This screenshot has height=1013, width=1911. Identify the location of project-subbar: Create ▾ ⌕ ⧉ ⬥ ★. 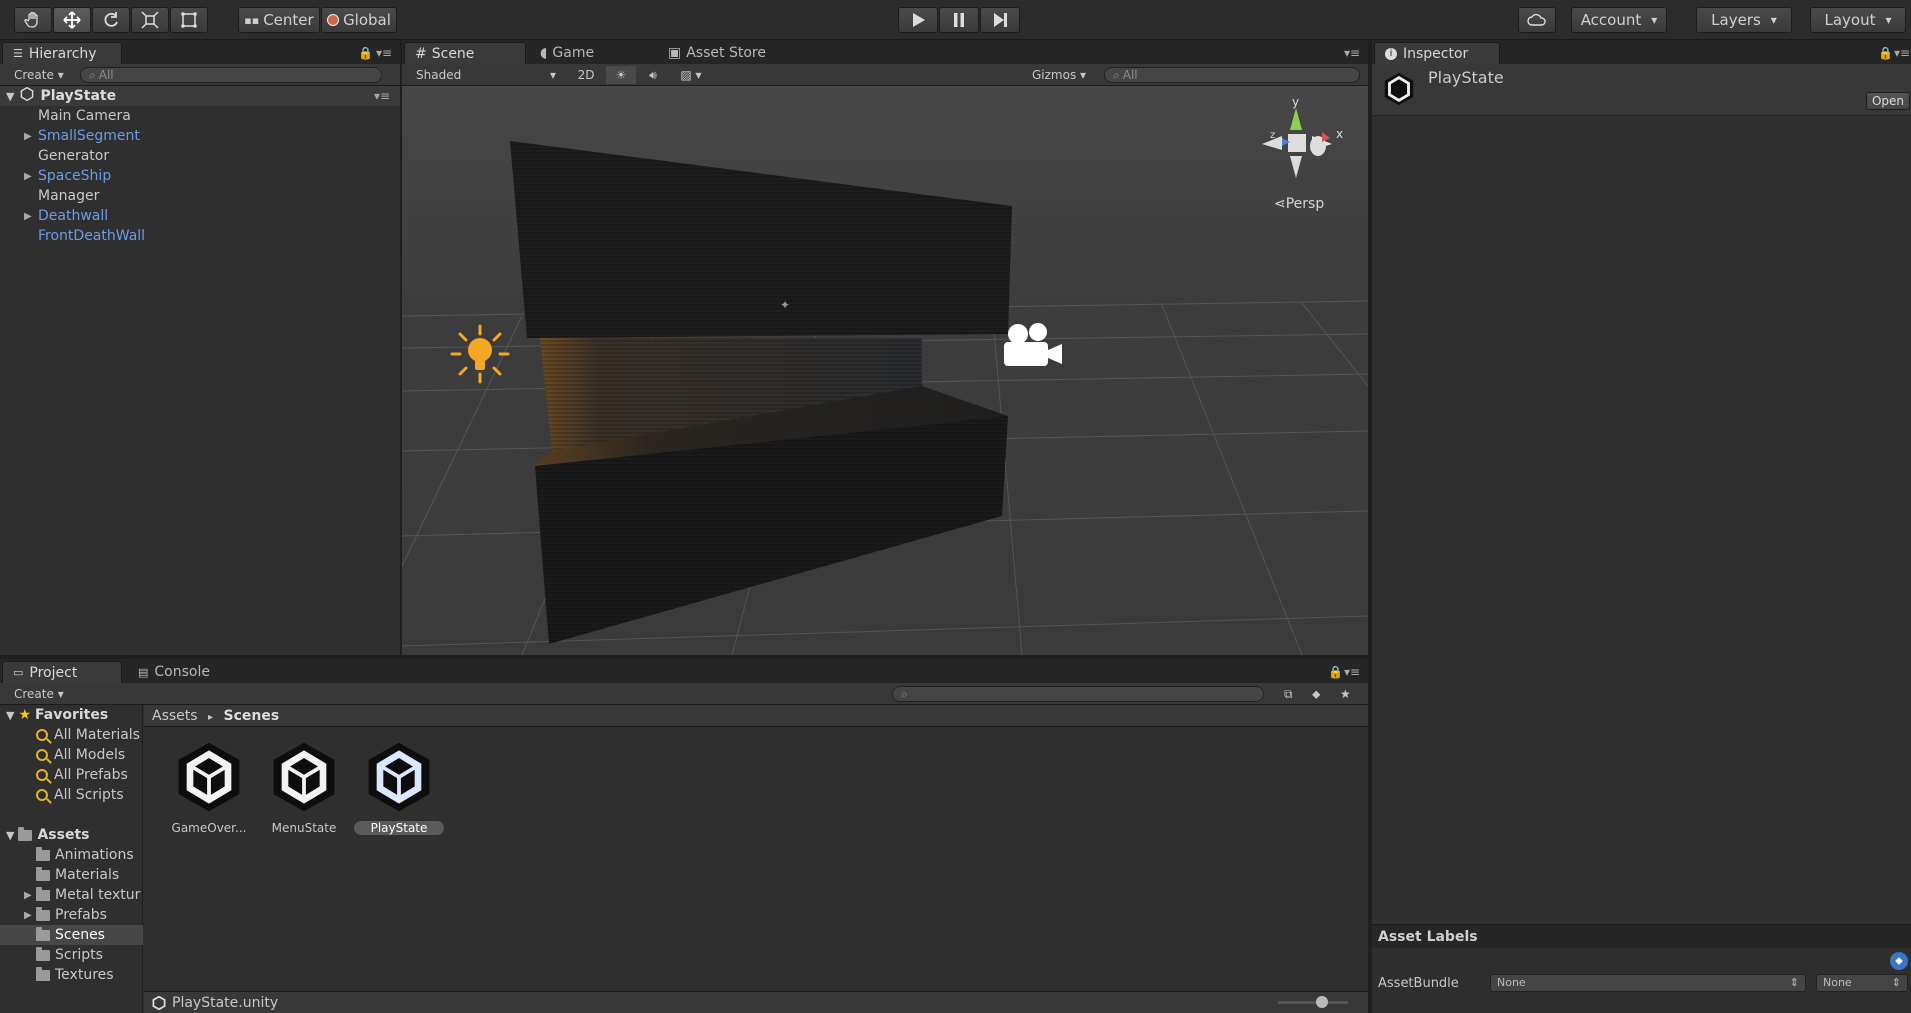
(684, 694).